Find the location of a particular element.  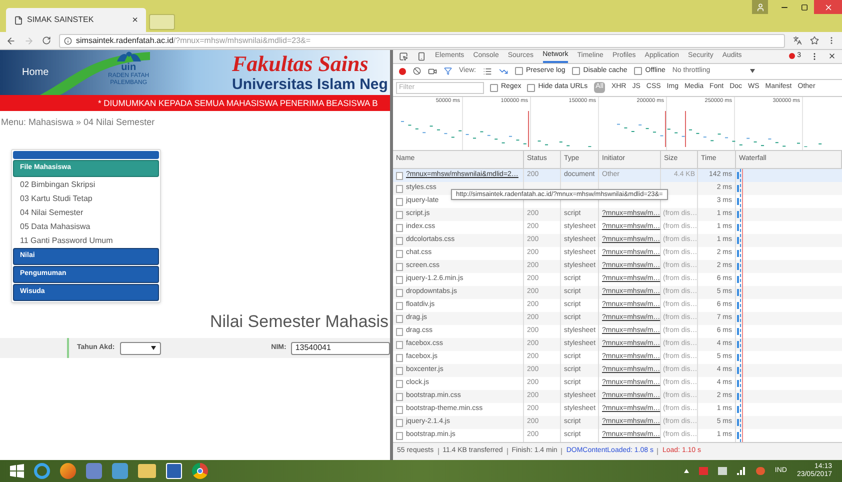

url-text: simsaintek.radenfatah.ac.id/?mnux=mhsw/mhswnilai&mdlid=23&= is located at coordinates (193, 40).